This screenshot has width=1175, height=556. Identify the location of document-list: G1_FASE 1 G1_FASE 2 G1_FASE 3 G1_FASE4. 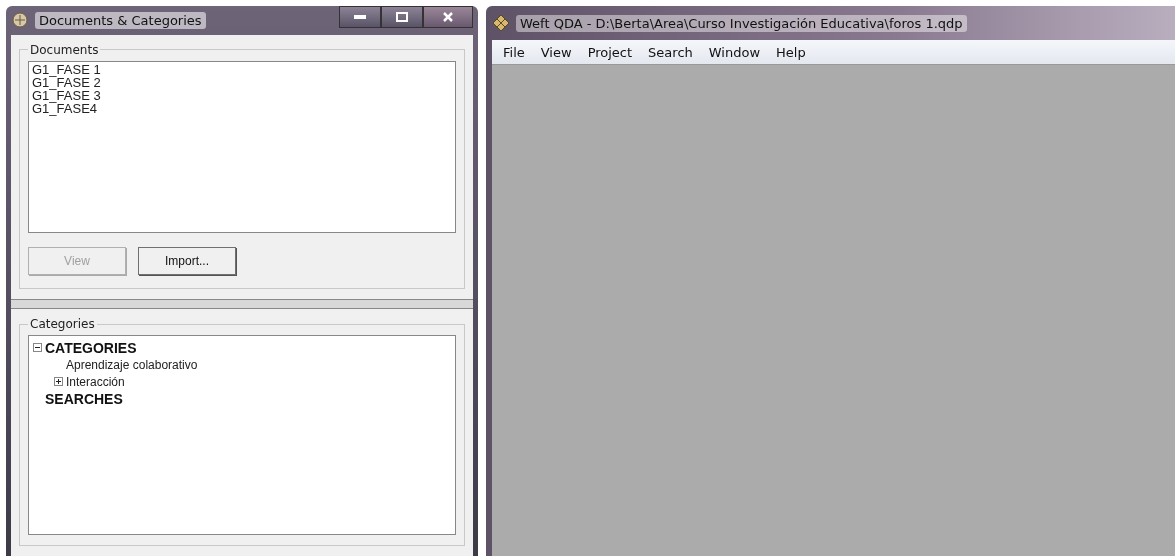
(242, 146).